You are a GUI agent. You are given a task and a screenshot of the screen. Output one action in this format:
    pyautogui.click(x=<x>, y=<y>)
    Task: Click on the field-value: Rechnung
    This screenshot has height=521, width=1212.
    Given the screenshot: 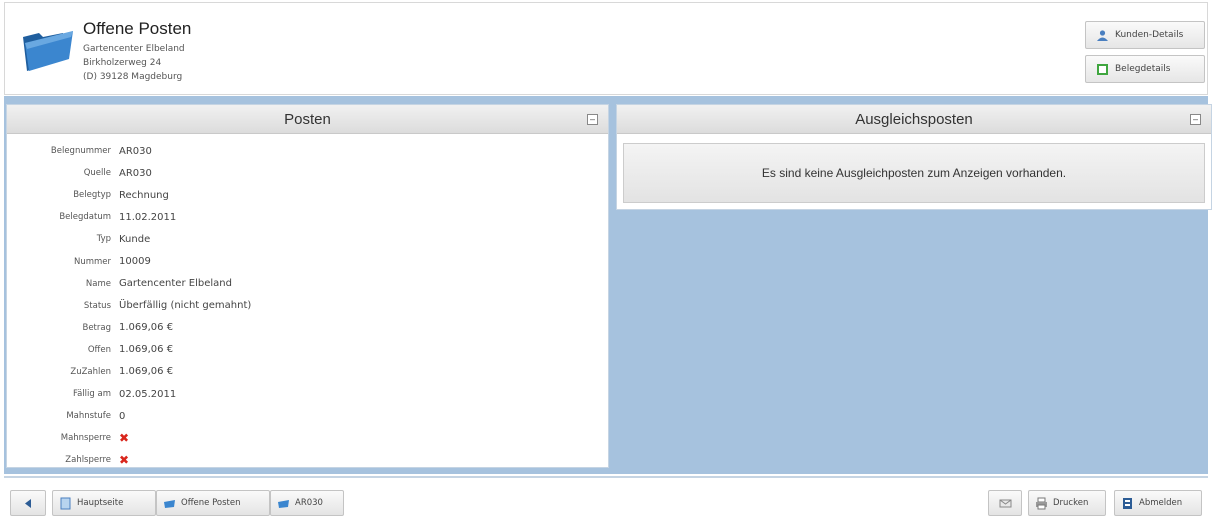 What is the action you would take?
    pyautogui.click(x=144, y=195)
    